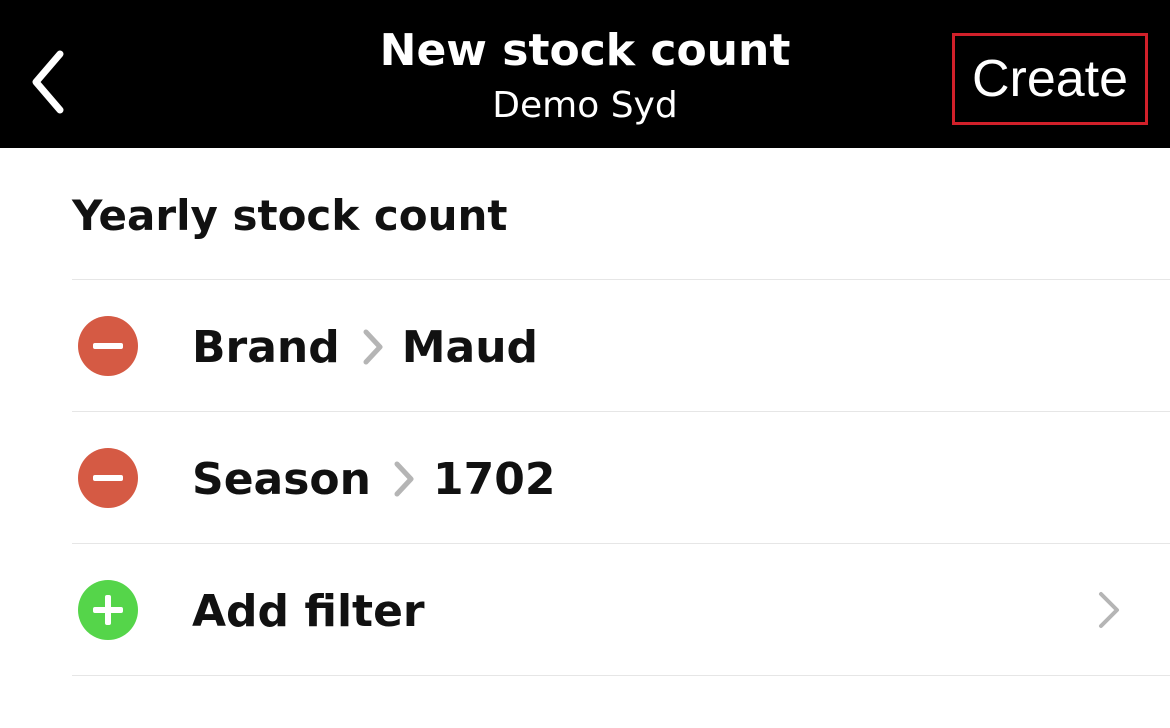 Image resolution: width=1170 pixels, height=728 pixels. I want to click on create-button: Create, so click(1050, 79).